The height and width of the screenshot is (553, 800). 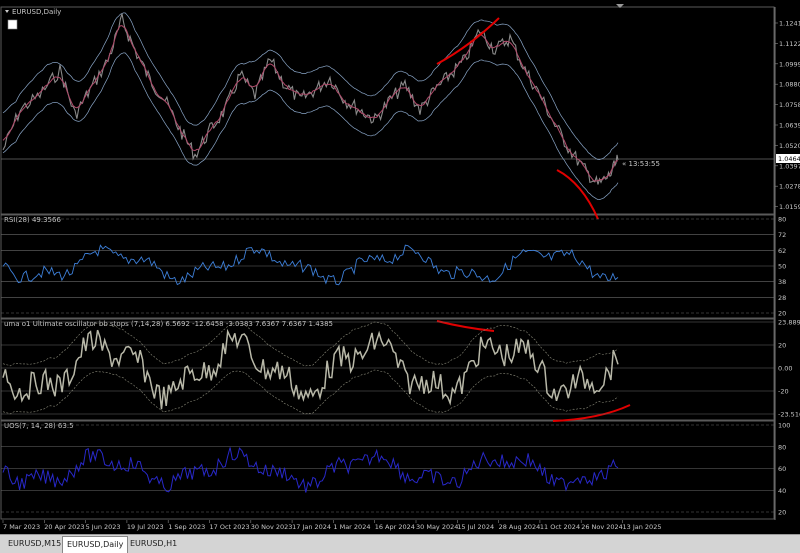 What do you see at coordinates (310, 265) in the screenshot?
I see `rsi-line` at bounding box center [310, 265].